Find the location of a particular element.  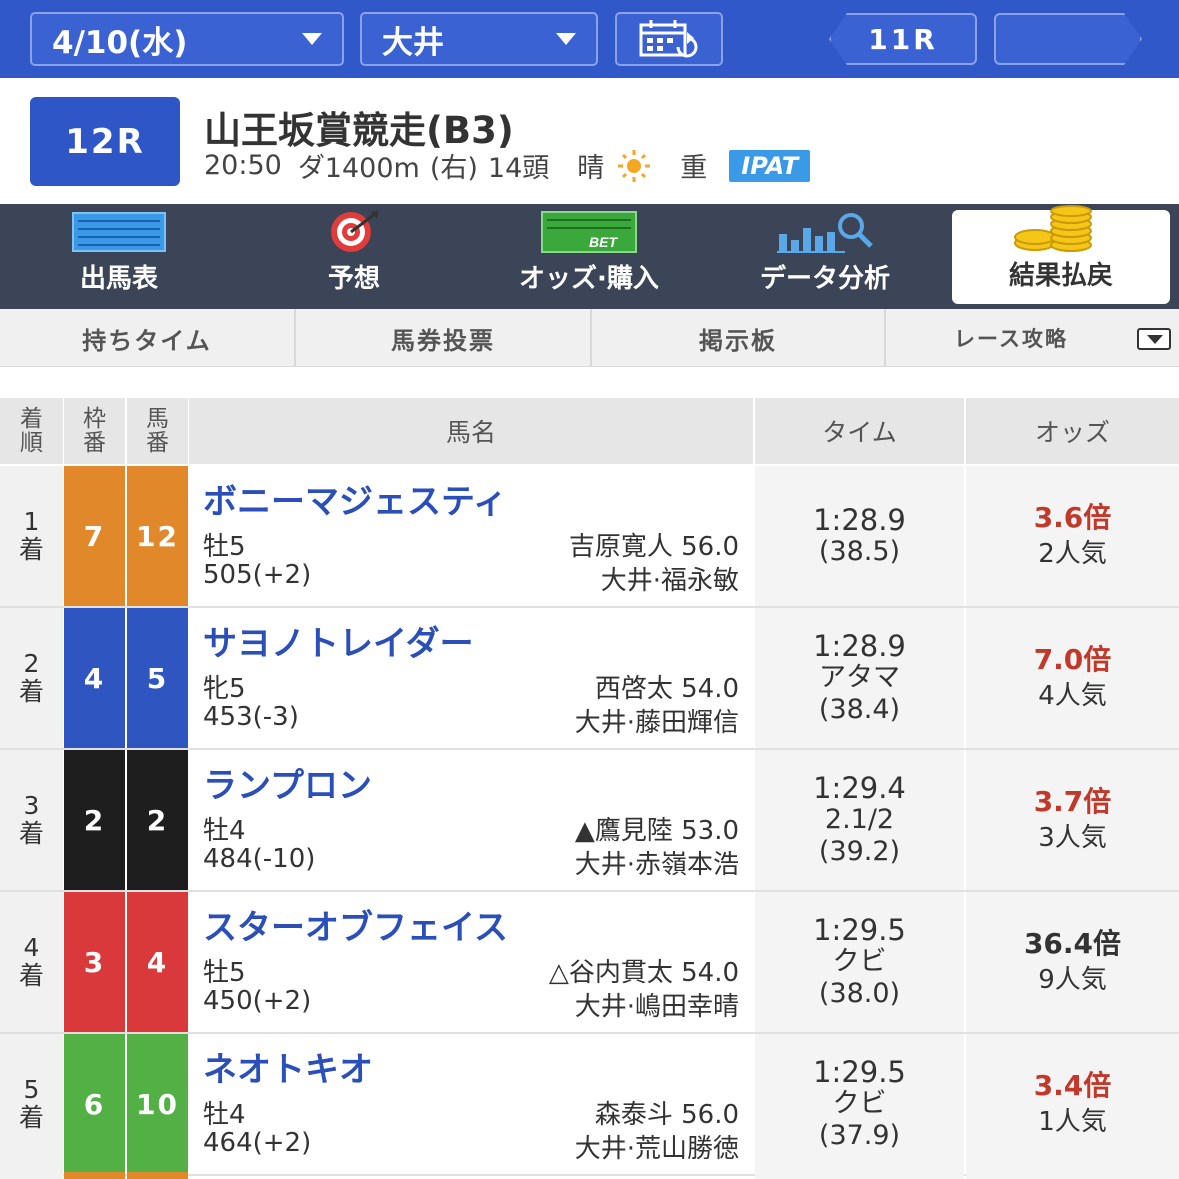

waku-number: 4 is located at coordinates (94, 678).